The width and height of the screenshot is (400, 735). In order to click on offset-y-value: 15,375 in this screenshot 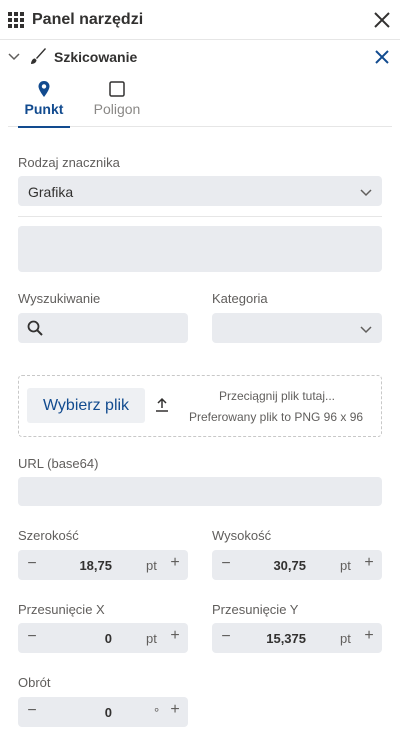, I will do `click(271, 638)`.